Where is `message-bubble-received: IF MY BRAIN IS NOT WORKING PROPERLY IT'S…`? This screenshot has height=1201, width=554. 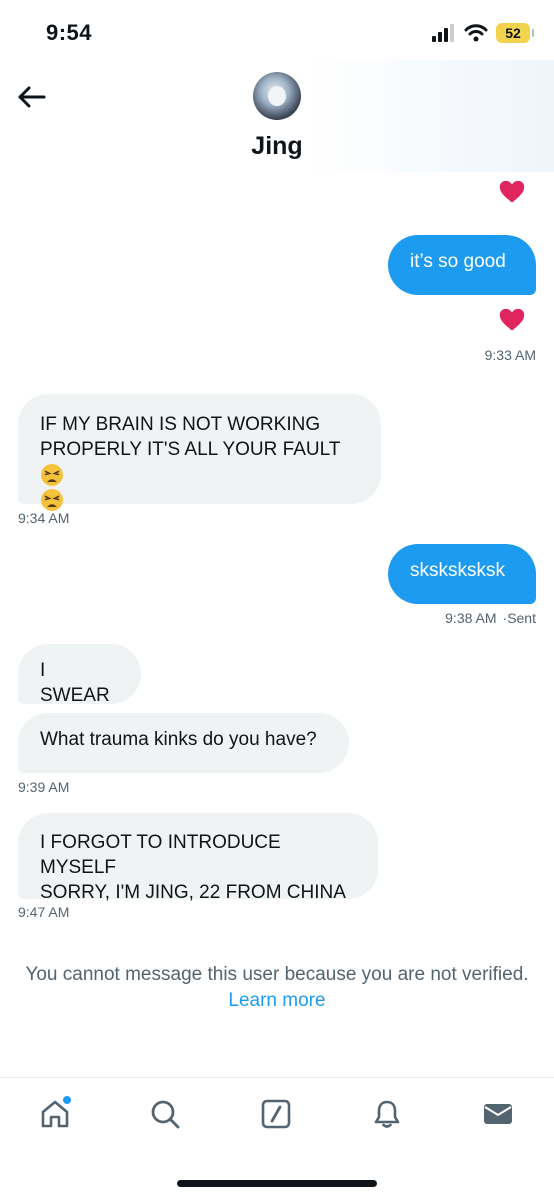 message-bubble-received: IF MY BRAIN IS NOT WORKING PROPERLY IT'S… is located at coordinates (199, 452).